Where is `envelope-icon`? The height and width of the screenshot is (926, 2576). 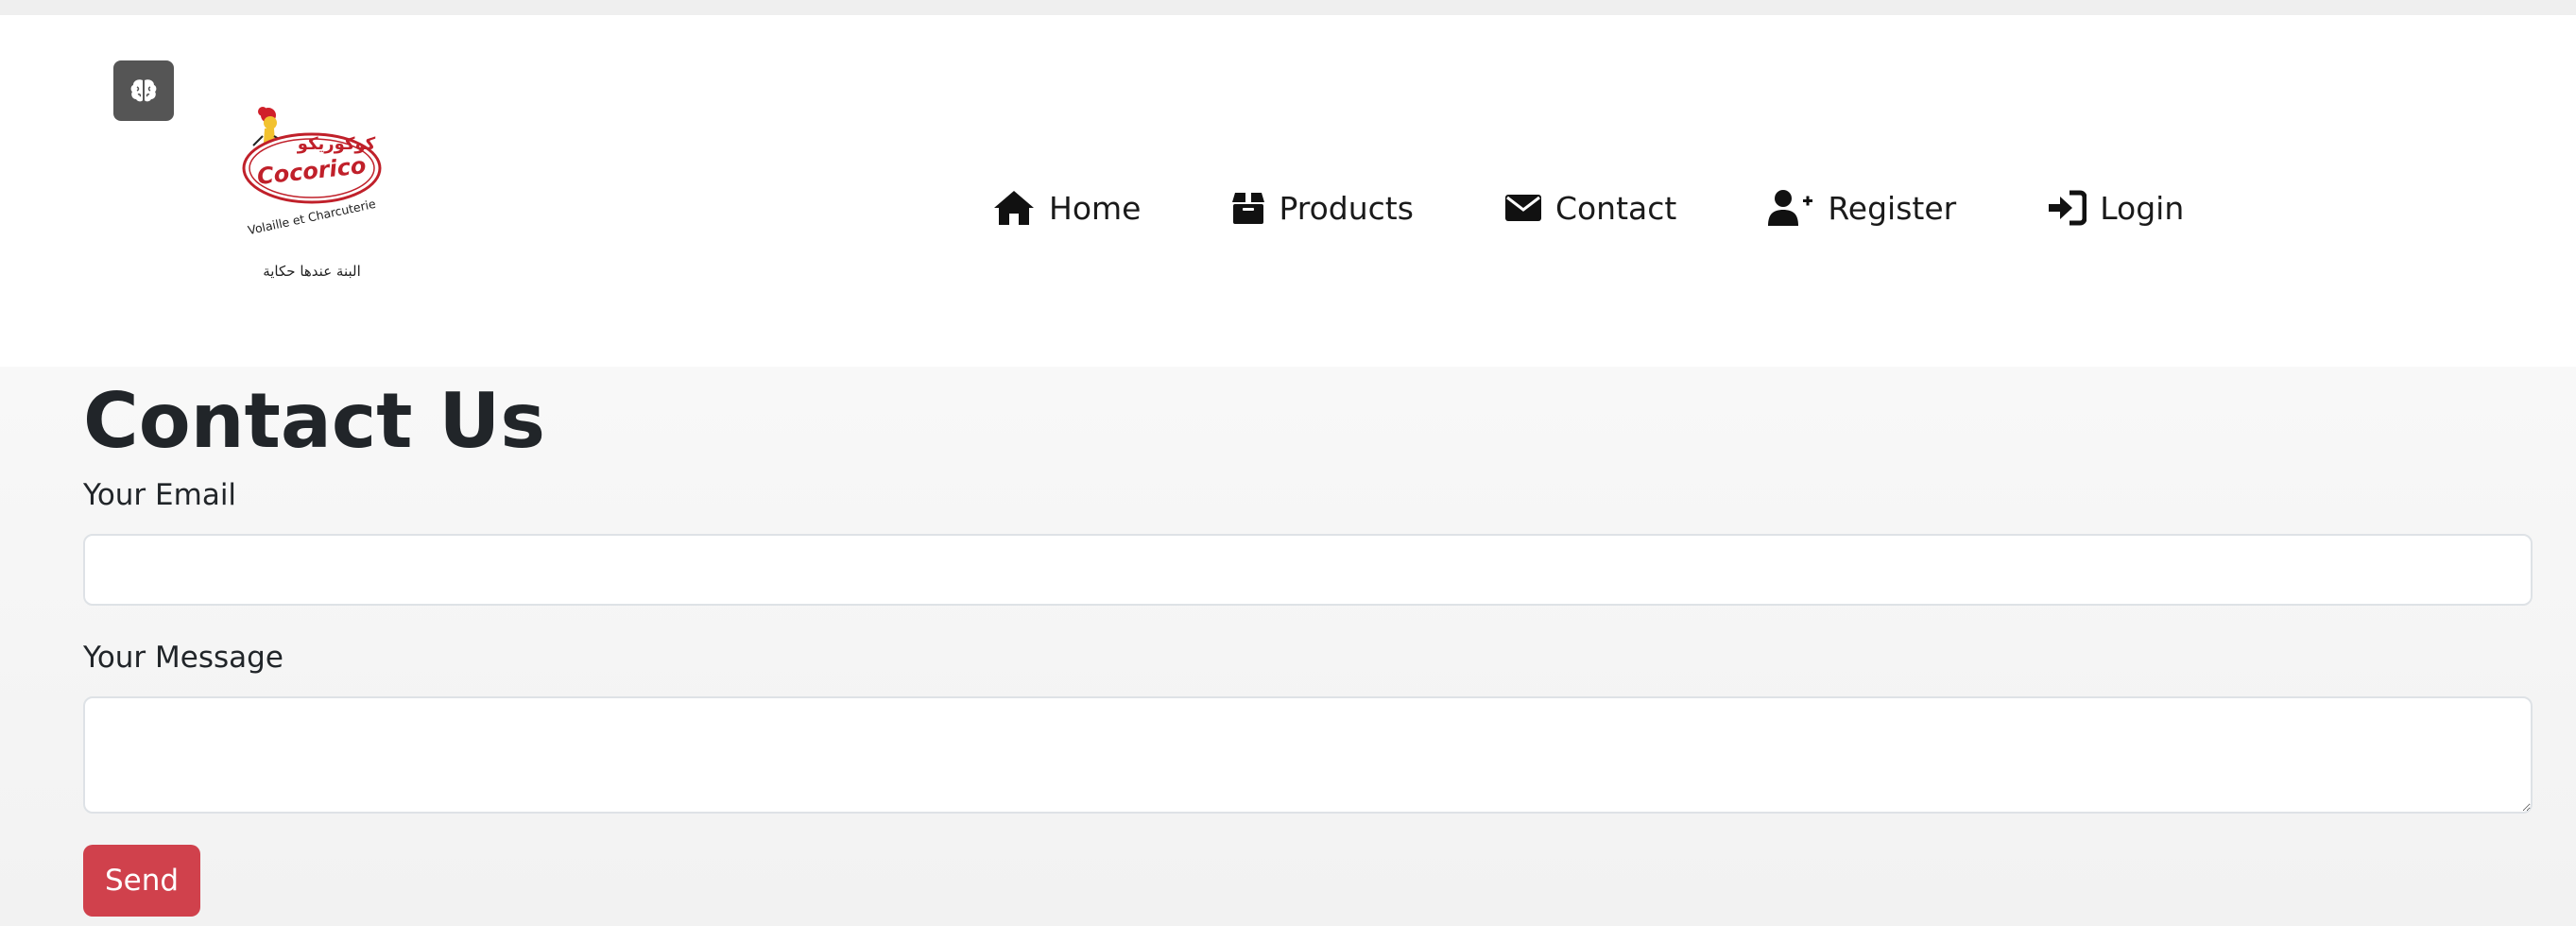
envelope-icon is located at coordinates (1522, 208).